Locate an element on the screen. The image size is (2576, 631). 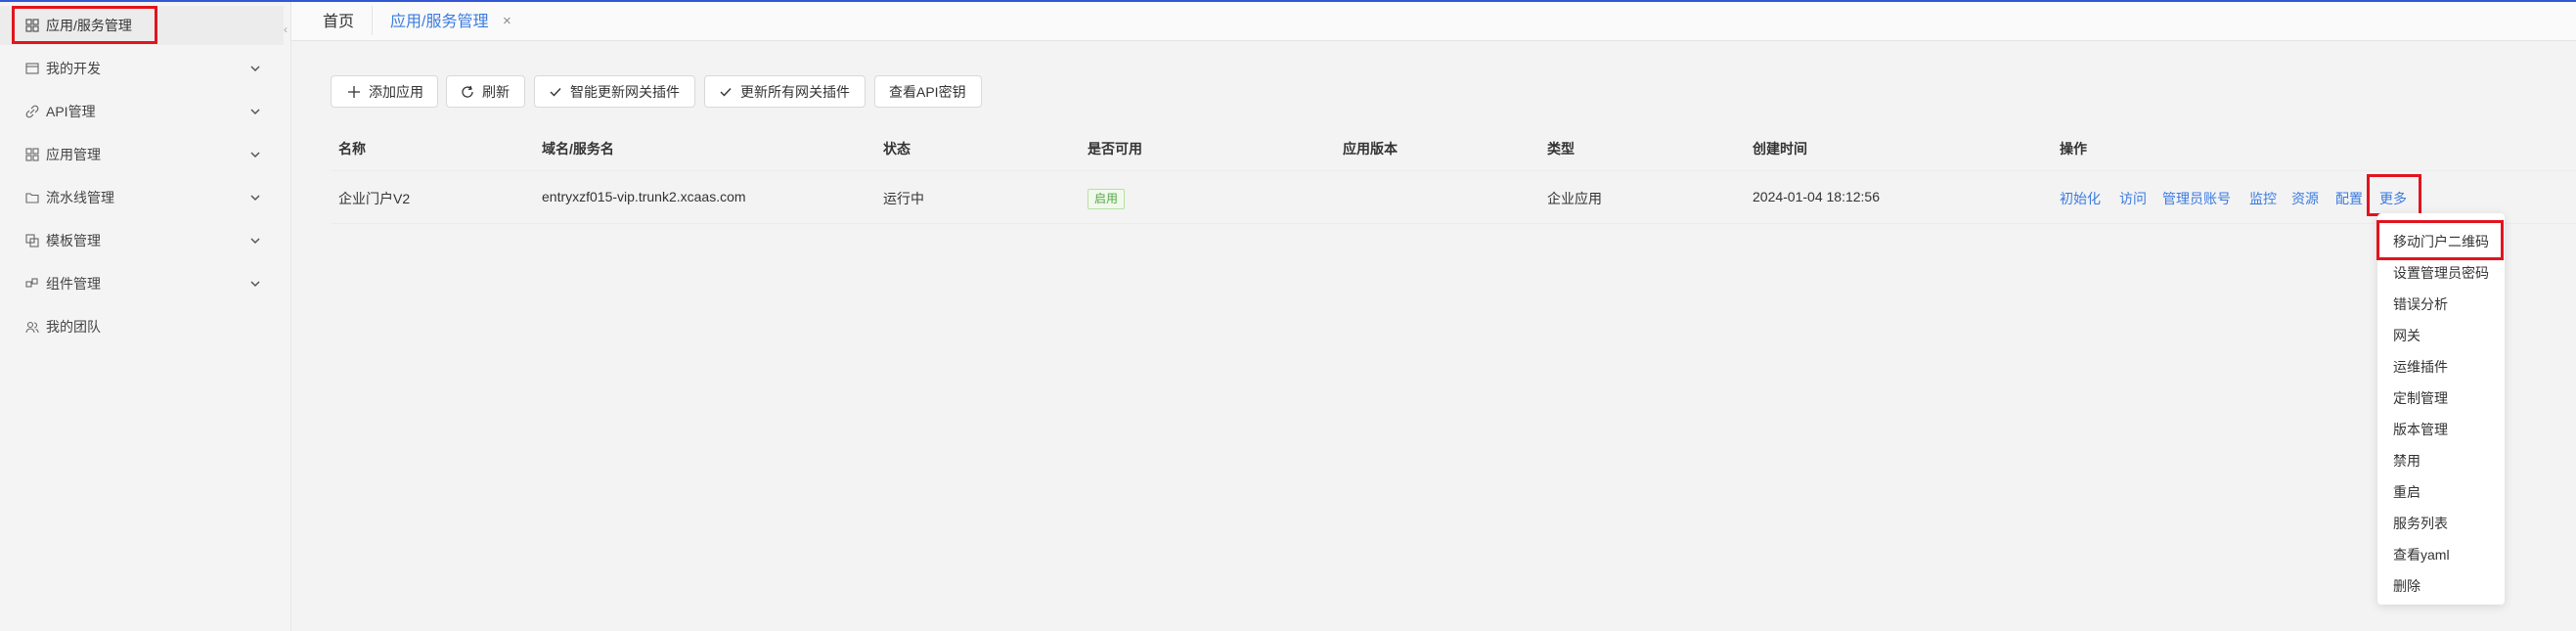
tab-divider is located at coordinates (372, 21).